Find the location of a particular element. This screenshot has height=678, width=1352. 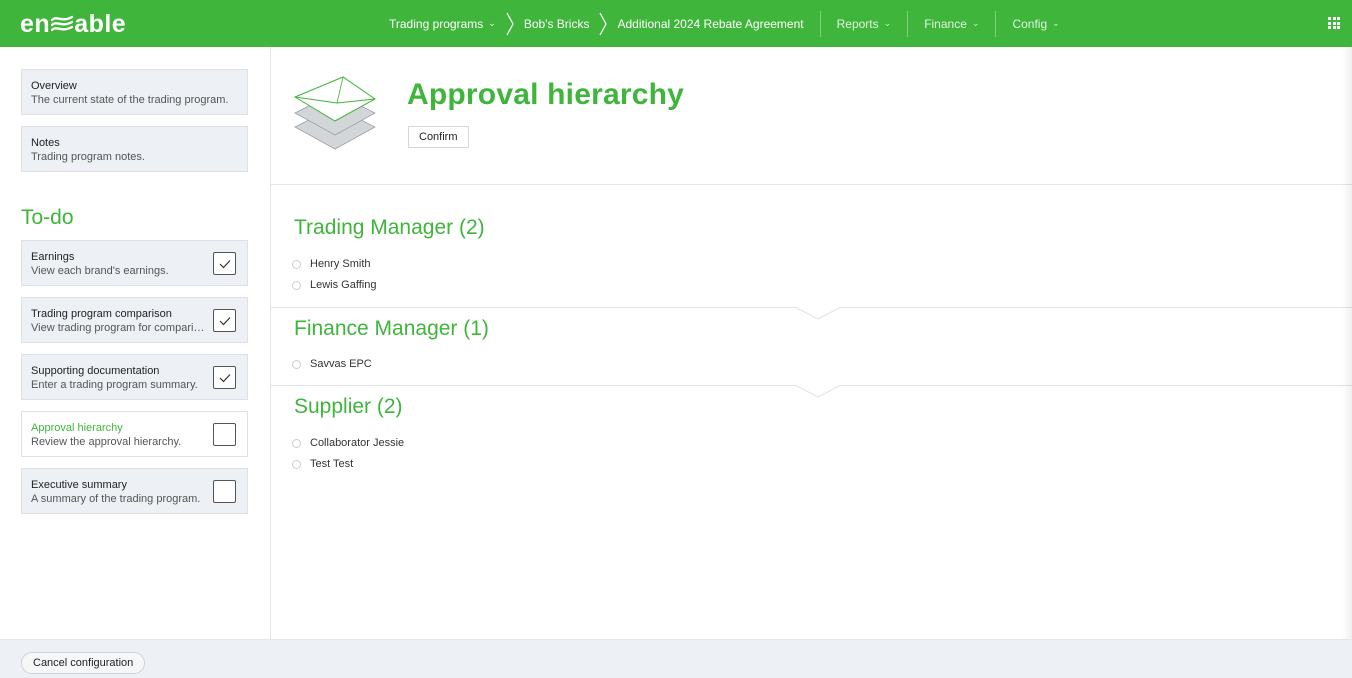

footer-bar: Cancel configuration is located at coordinates (676, 658).